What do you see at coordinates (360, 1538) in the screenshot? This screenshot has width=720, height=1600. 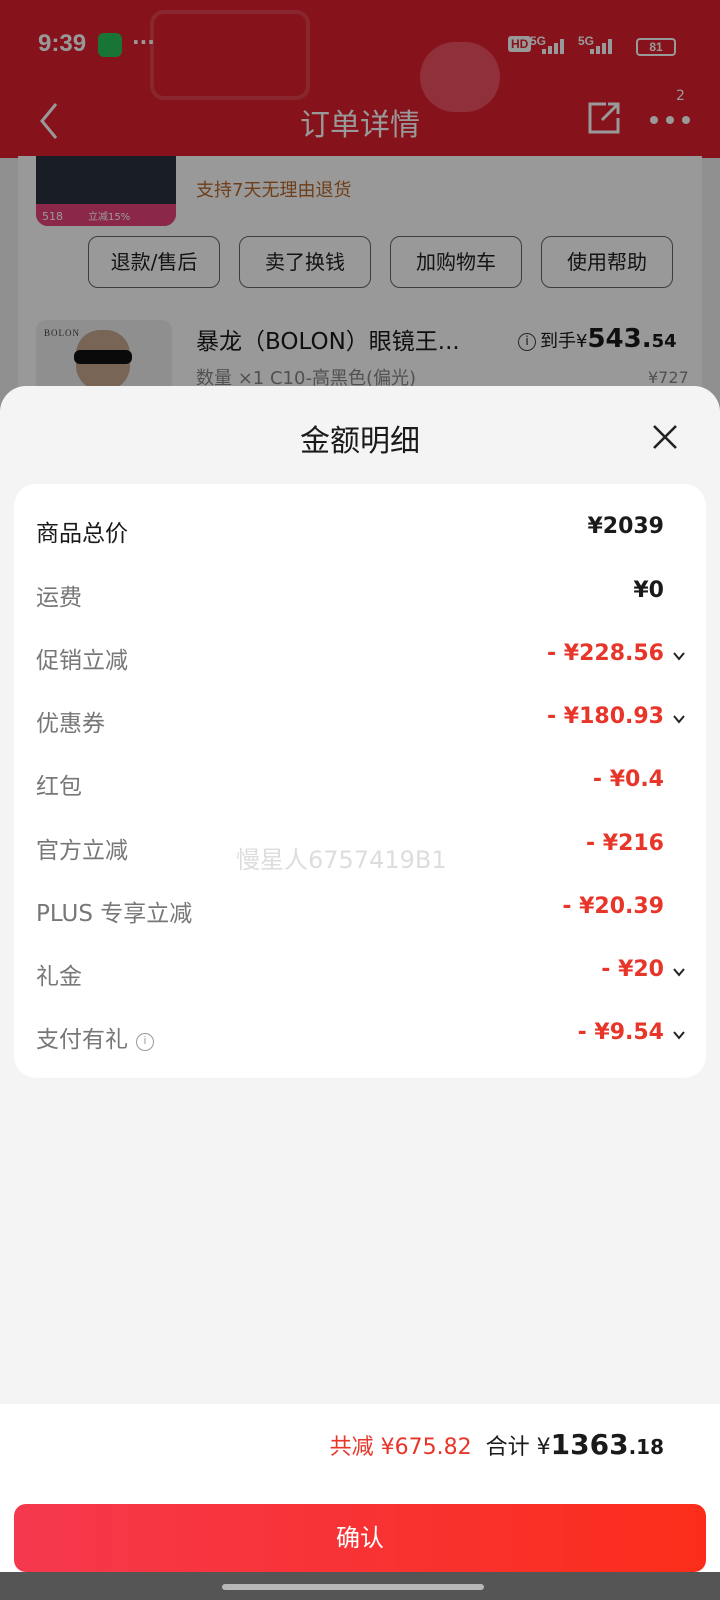 I see `confirm-button: 确认` at bounding box center [360, 1538].